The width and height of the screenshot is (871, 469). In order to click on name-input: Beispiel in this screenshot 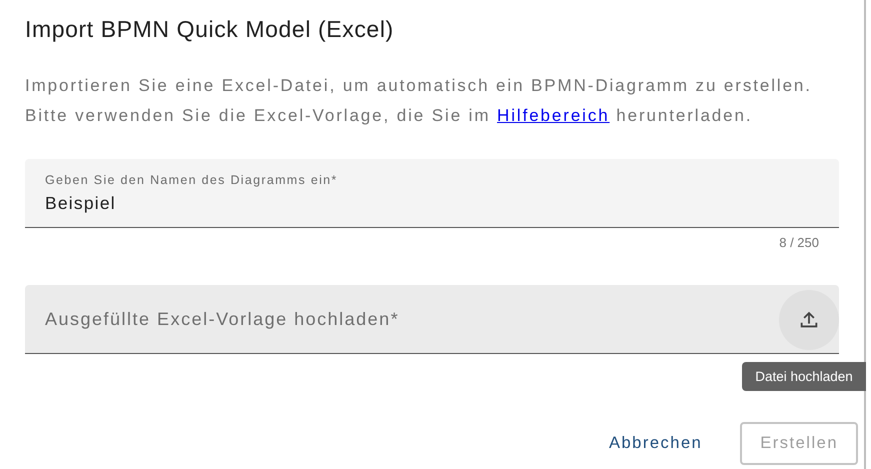, I will do `click(432, 203)`.